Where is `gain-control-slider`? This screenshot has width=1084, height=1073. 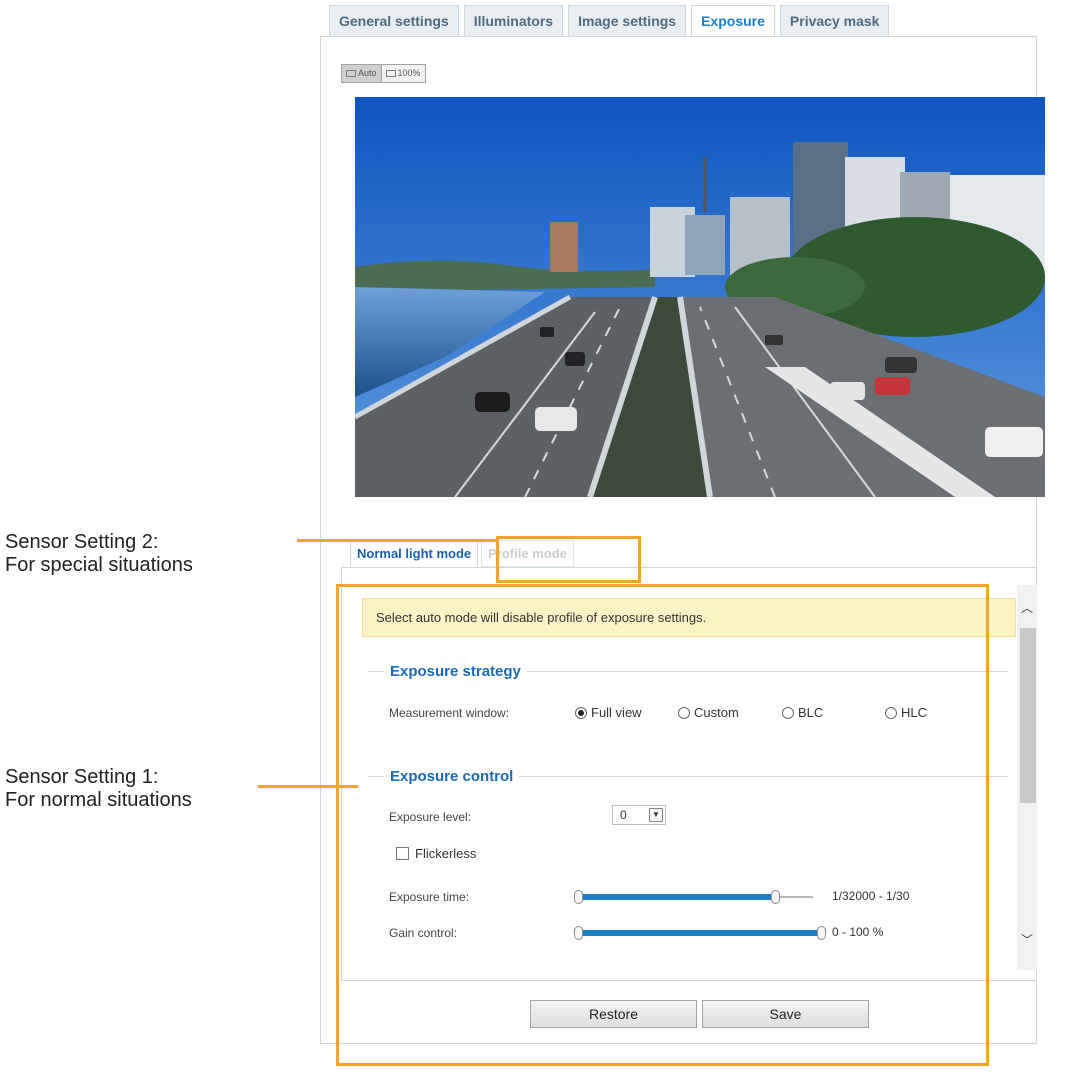
gain-control-slider is located at coordinates (700, 933).